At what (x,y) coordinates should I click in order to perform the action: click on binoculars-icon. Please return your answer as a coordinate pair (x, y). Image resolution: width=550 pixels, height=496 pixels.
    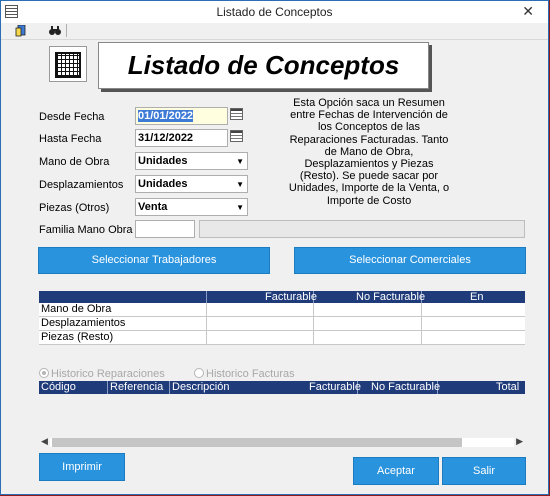
    Looking at the image, I should click on (55, 30).